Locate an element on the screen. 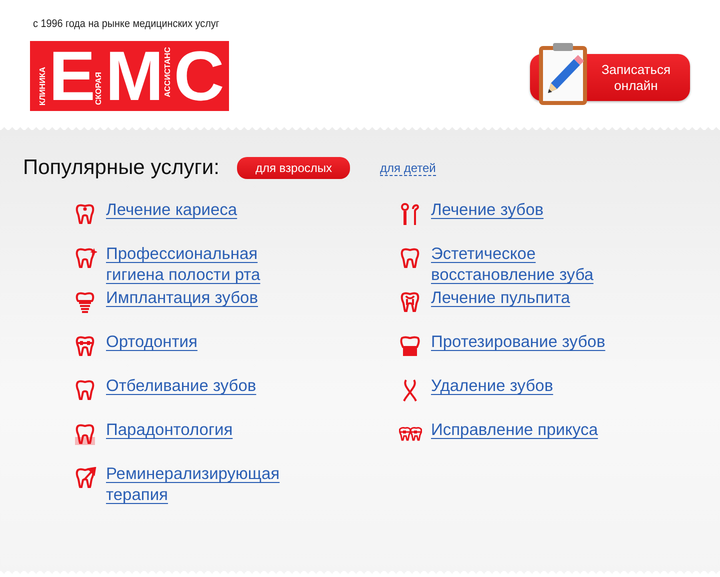 The width and height of the screenshot is (720, 577). logo-caption: АССИСТАНС is located at coordinates (167, 72).